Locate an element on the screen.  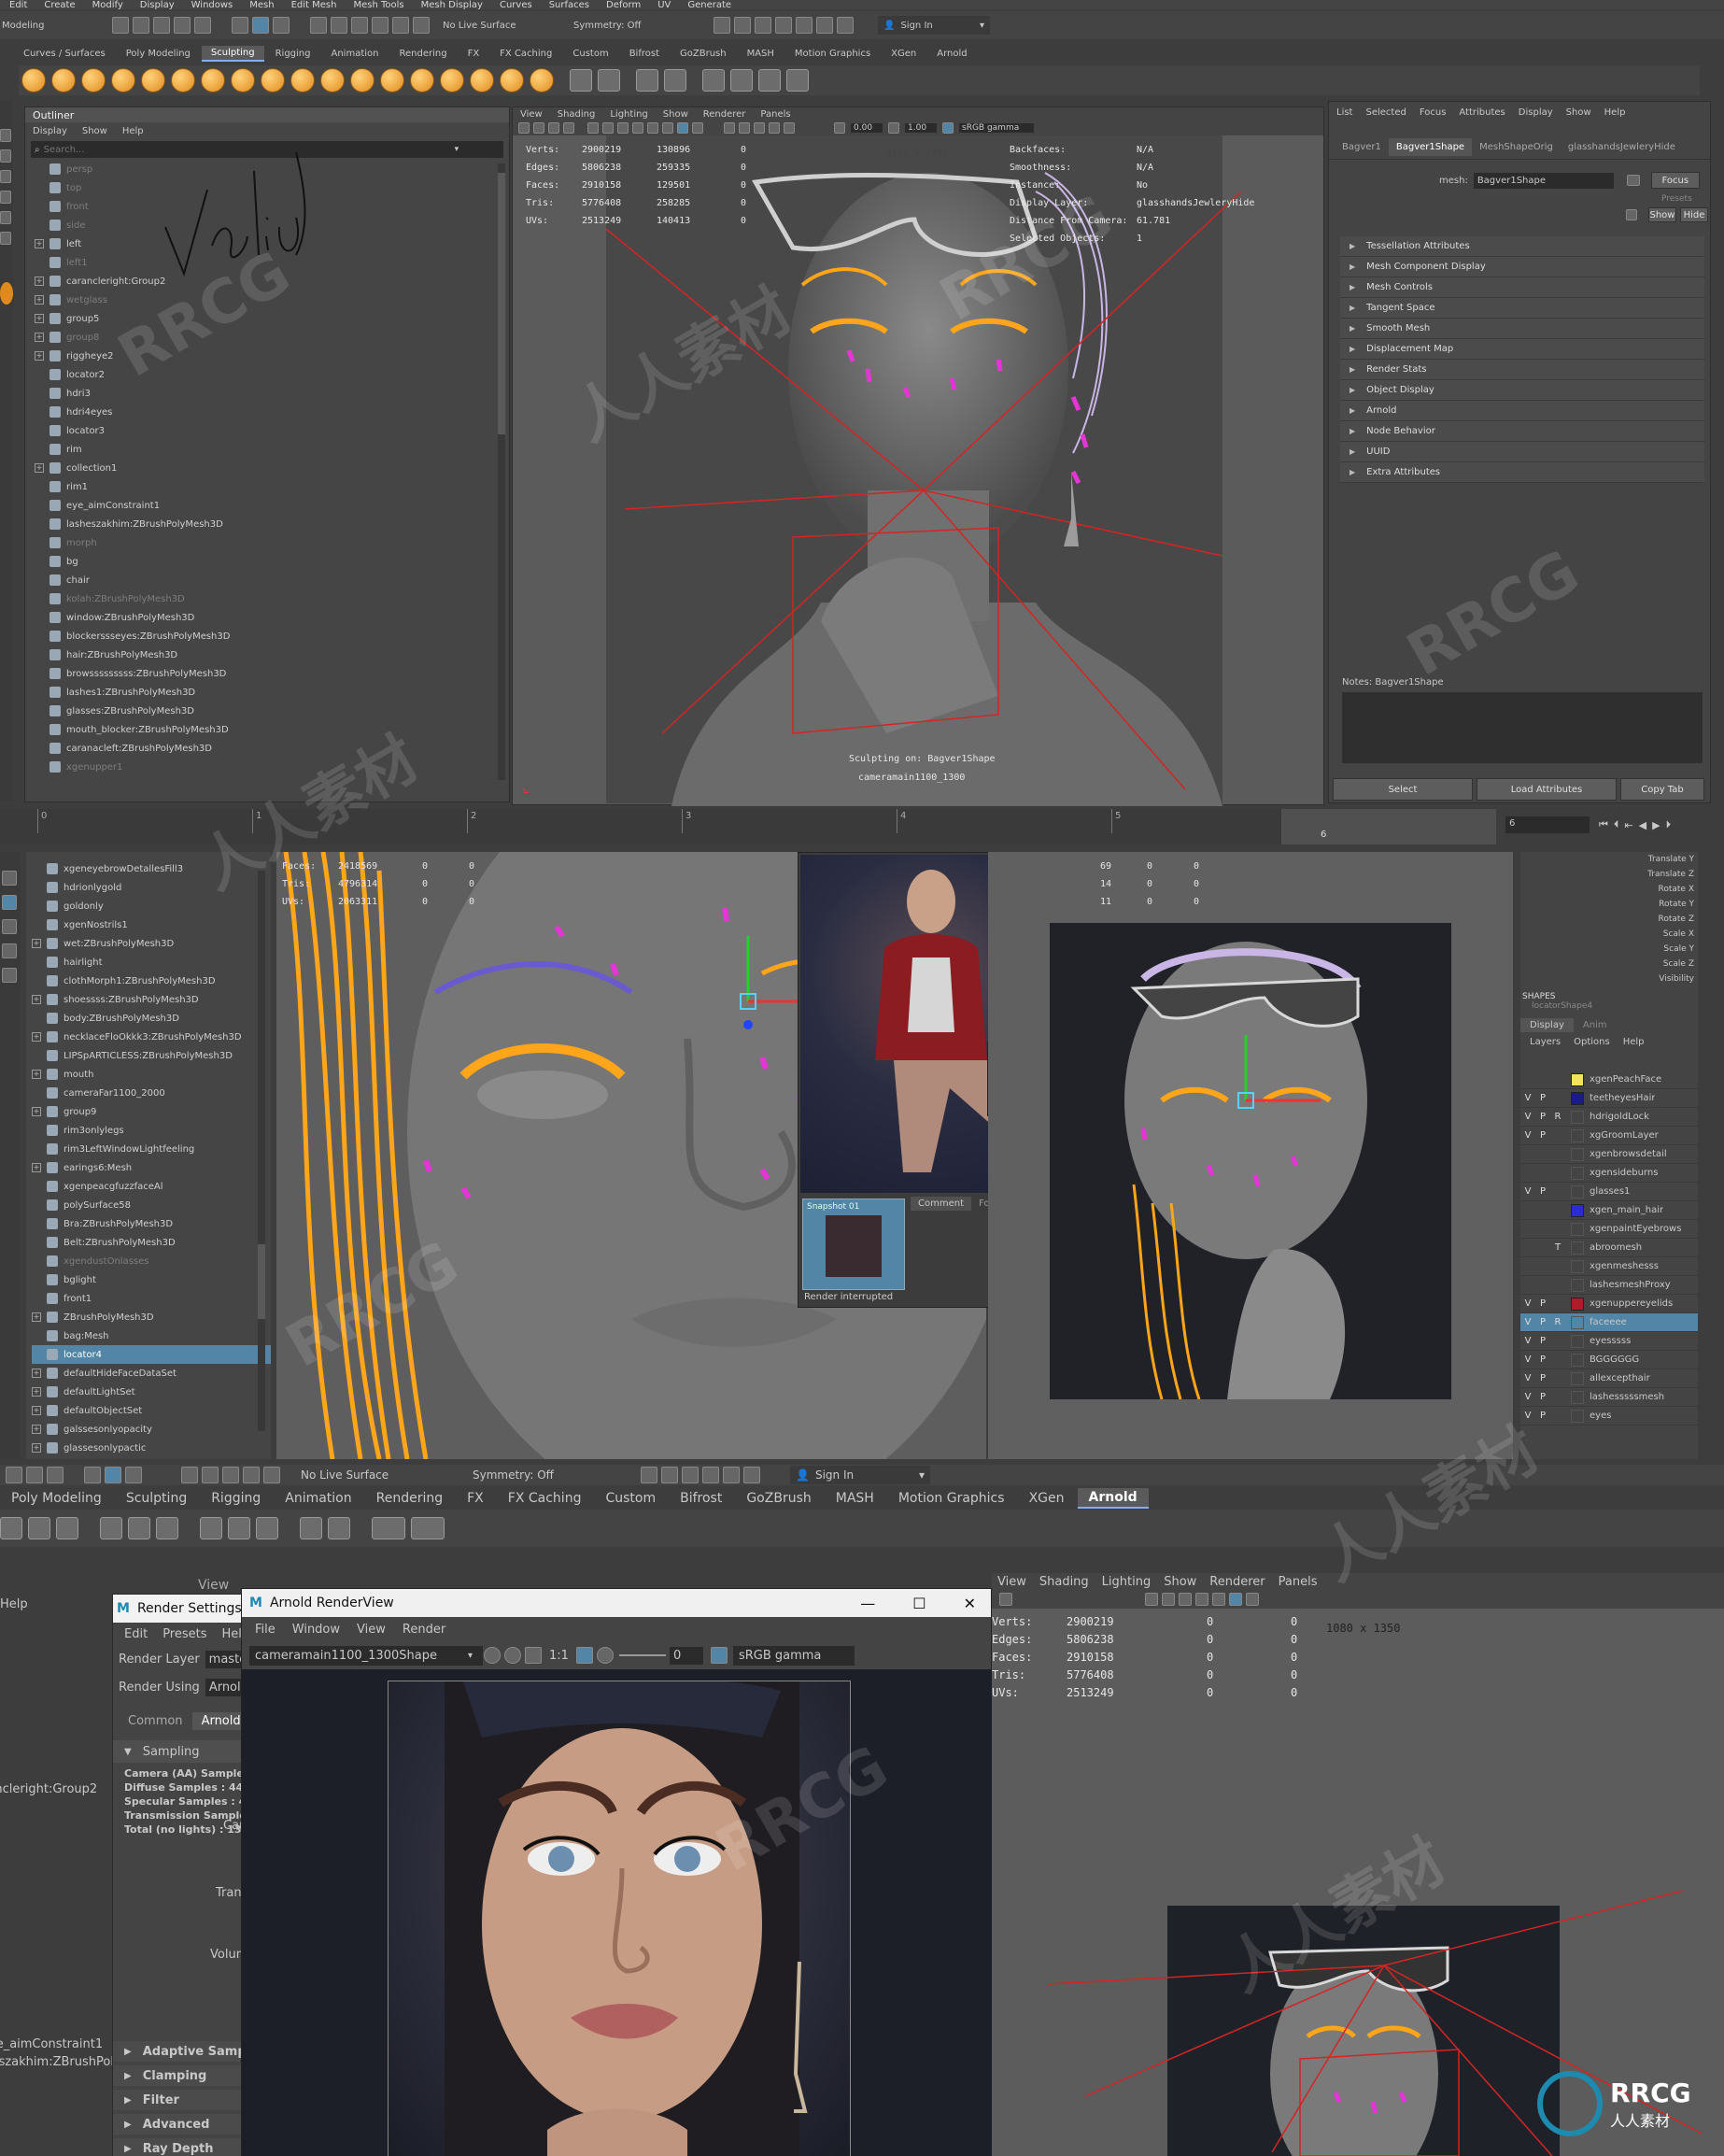
ae-notes-field is located at coordinates (1522, 727).